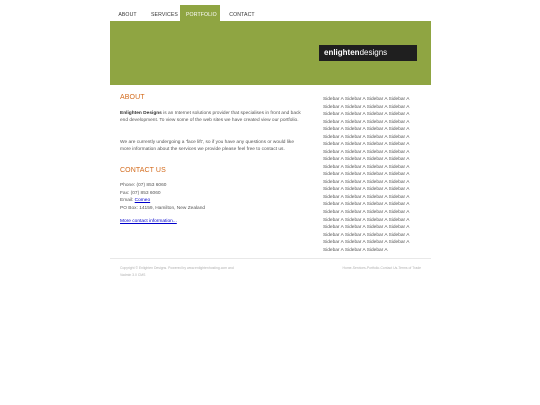  I want to click on sidebar-line: Sidebar A Sidebar A Sidebar A, so click(355, 250).